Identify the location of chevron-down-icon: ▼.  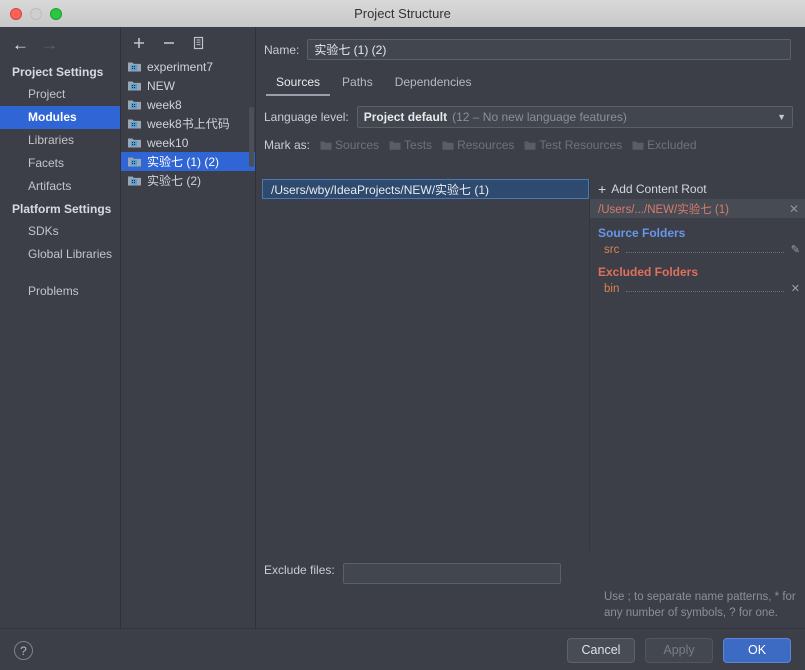
(781, 117).